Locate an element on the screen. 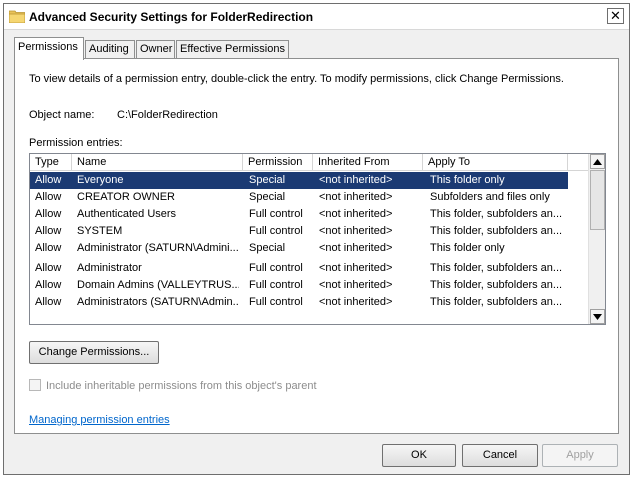 This screenshot has height=477, width=631. scroll-up-arrow-icon is located at coordinates (597, 162).